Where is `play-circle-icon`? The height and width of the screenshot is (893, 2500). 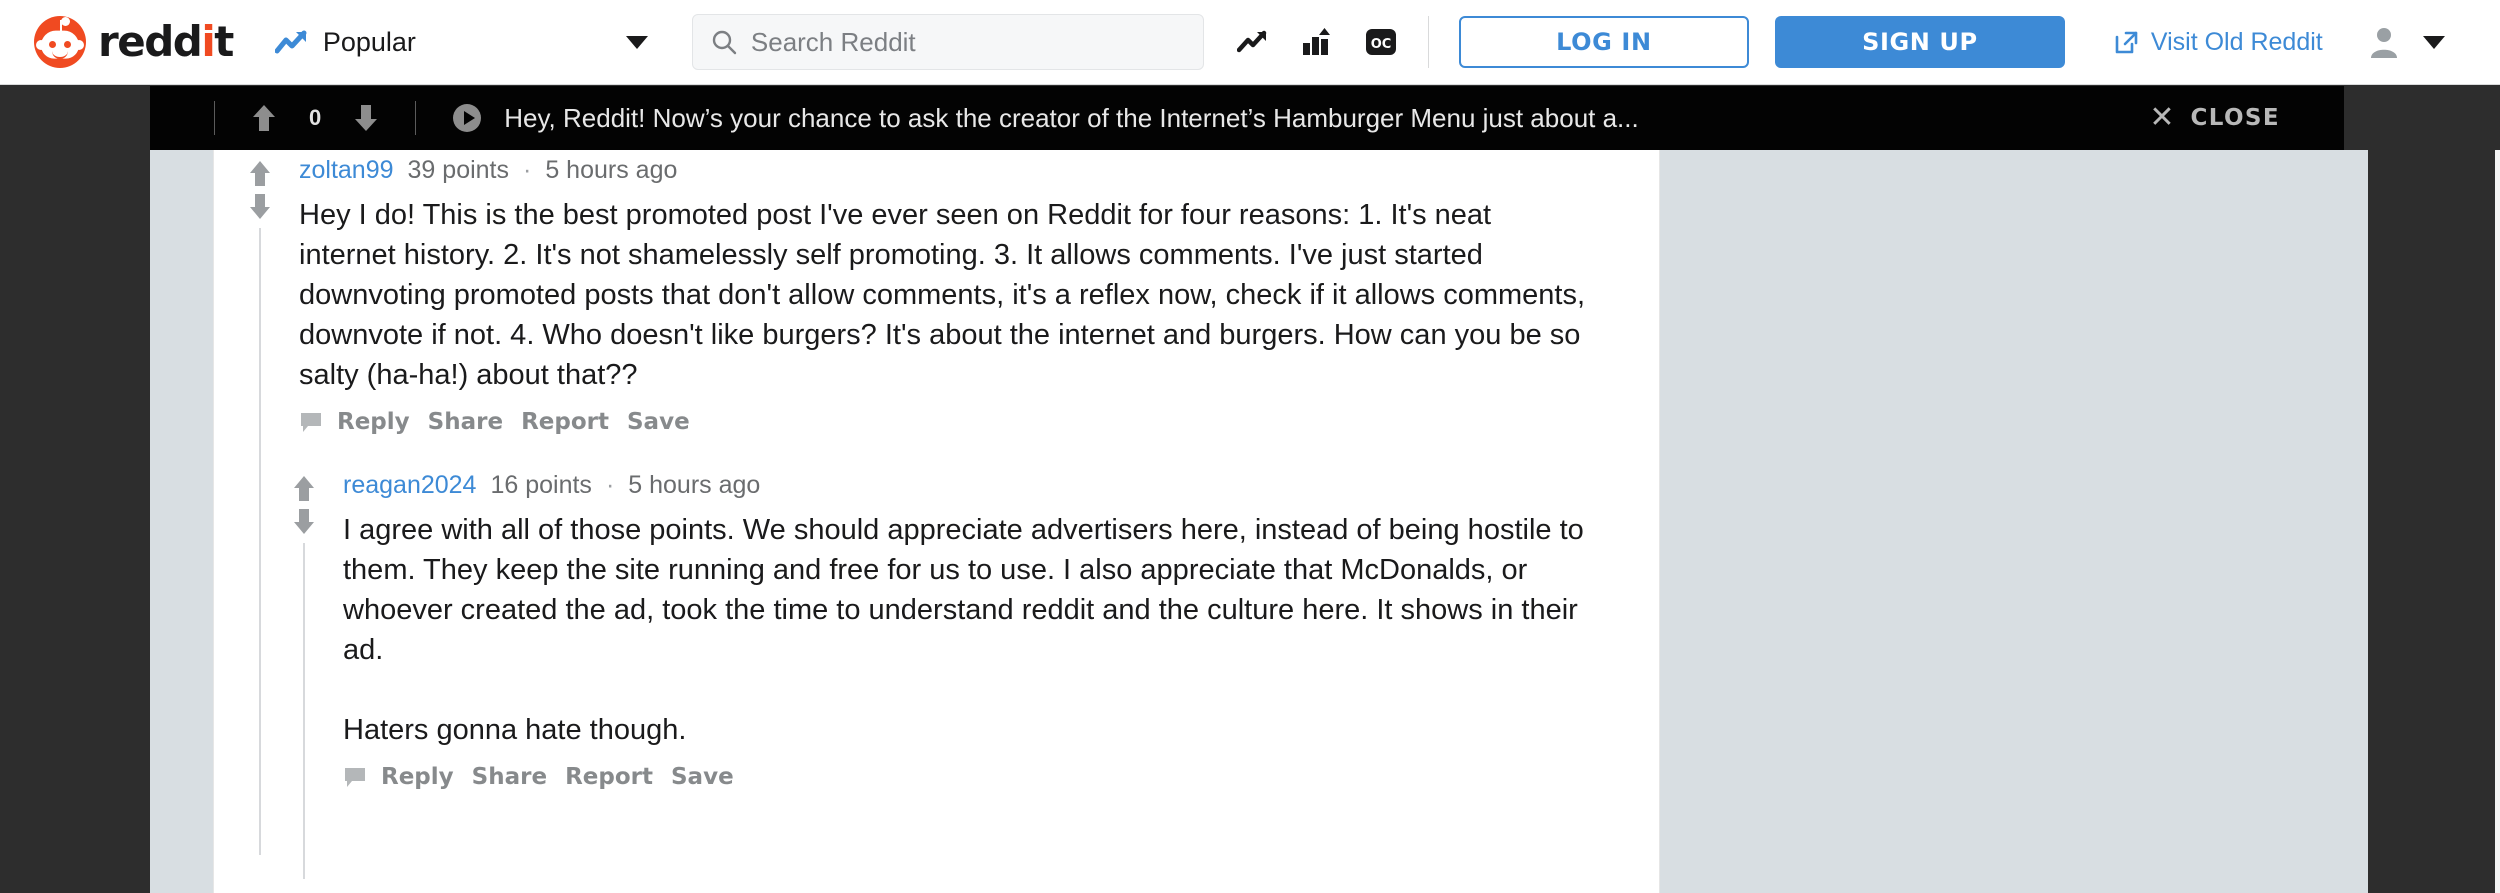
play-circle-icon is located at coordinates (467, 118).